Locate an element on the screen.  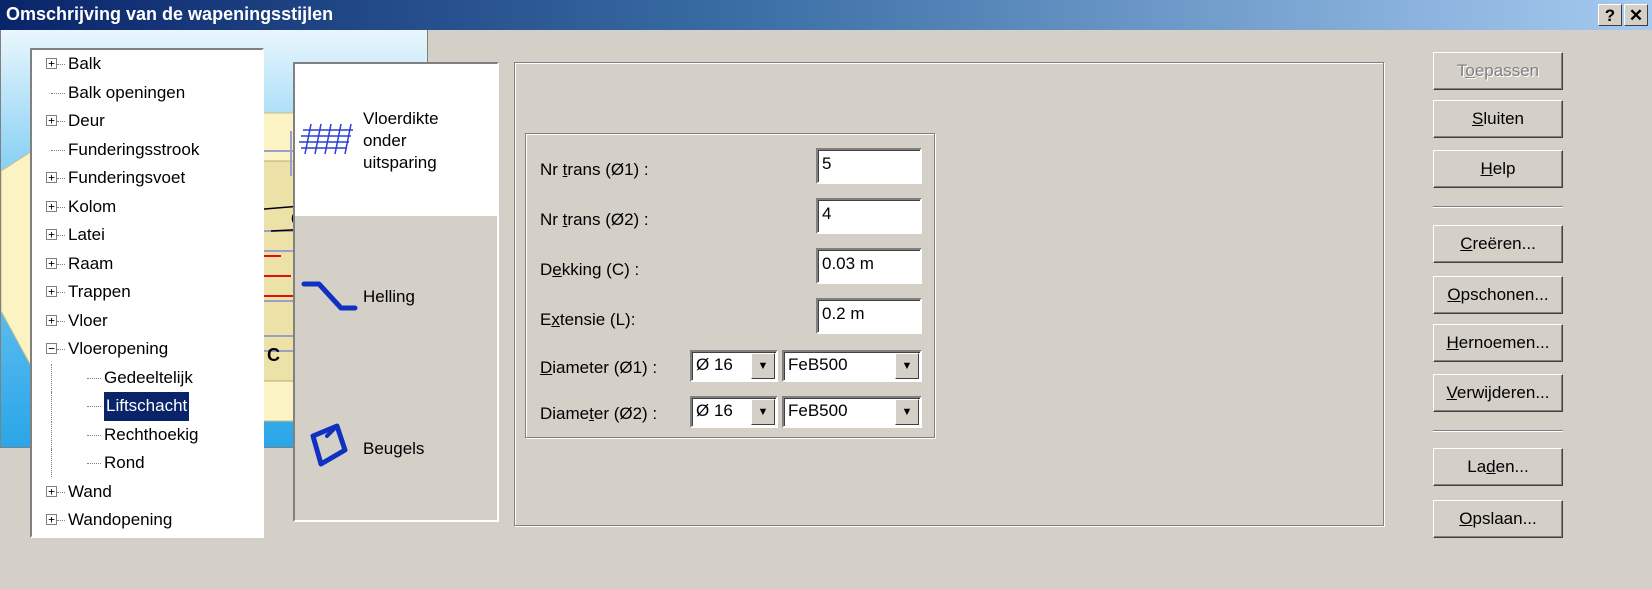
tree-item: + Kolom is located at coordinates (147, 207).